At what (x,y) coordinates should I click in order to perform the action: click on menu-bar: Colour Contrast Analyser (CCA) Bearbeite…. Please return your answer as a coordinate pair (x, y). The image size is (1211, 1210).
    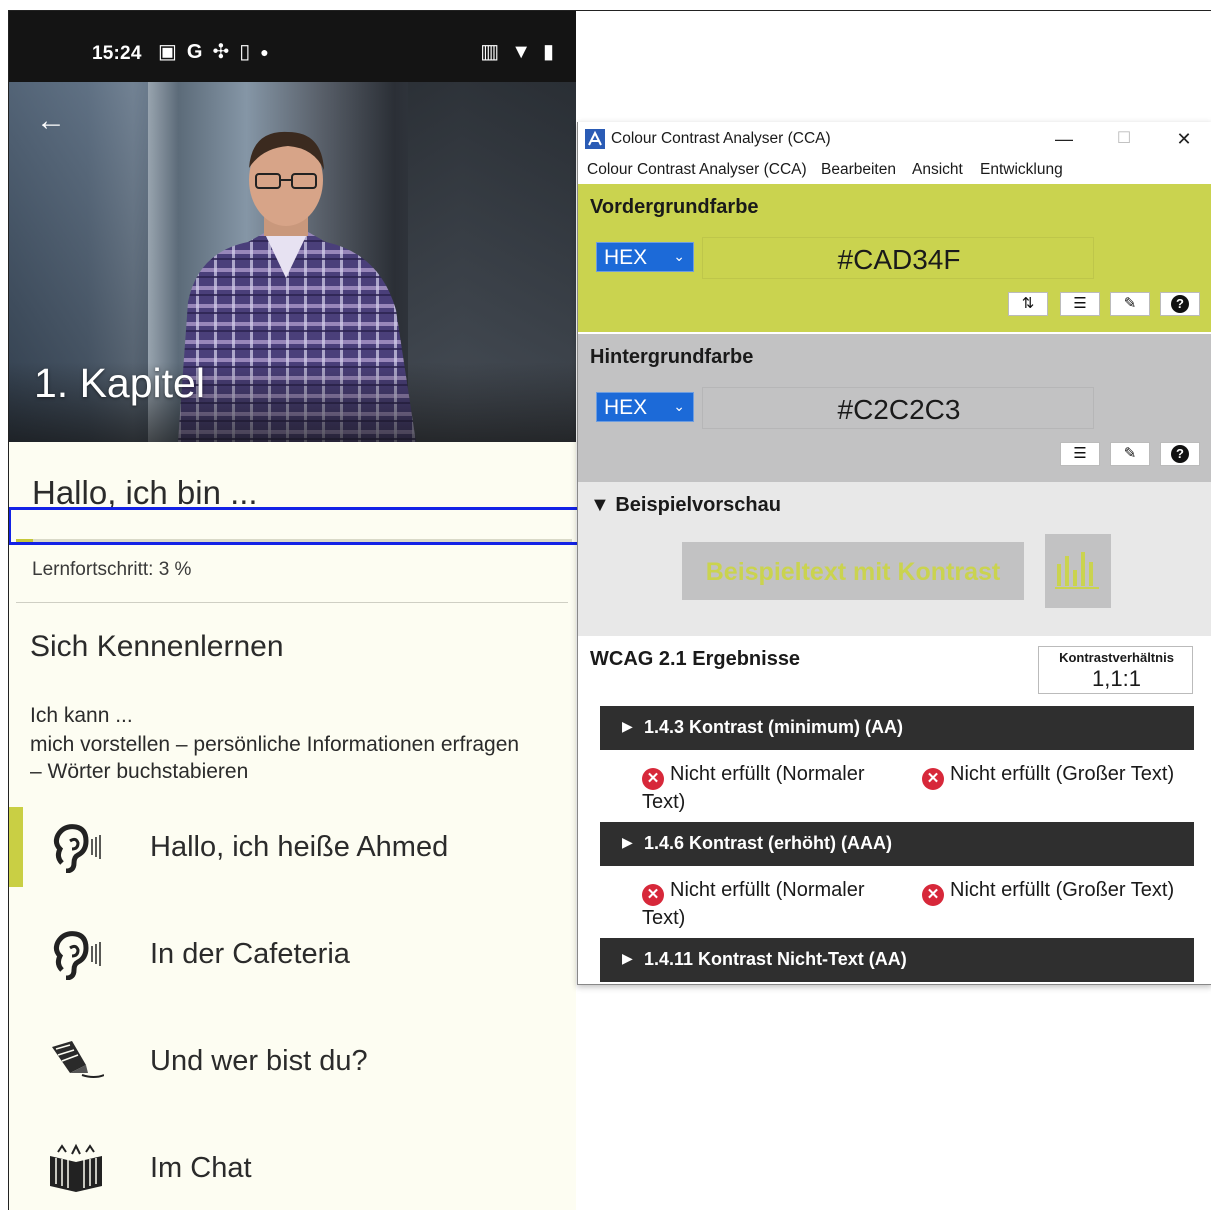
    Looking at the image, I should click on (894, 170).